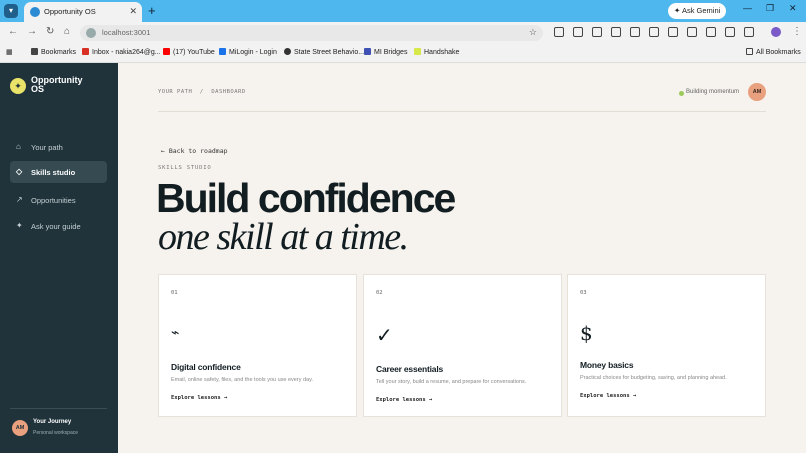 The image size is (806, 453). I want to click on dollar-icon: $, so click(586, 333).